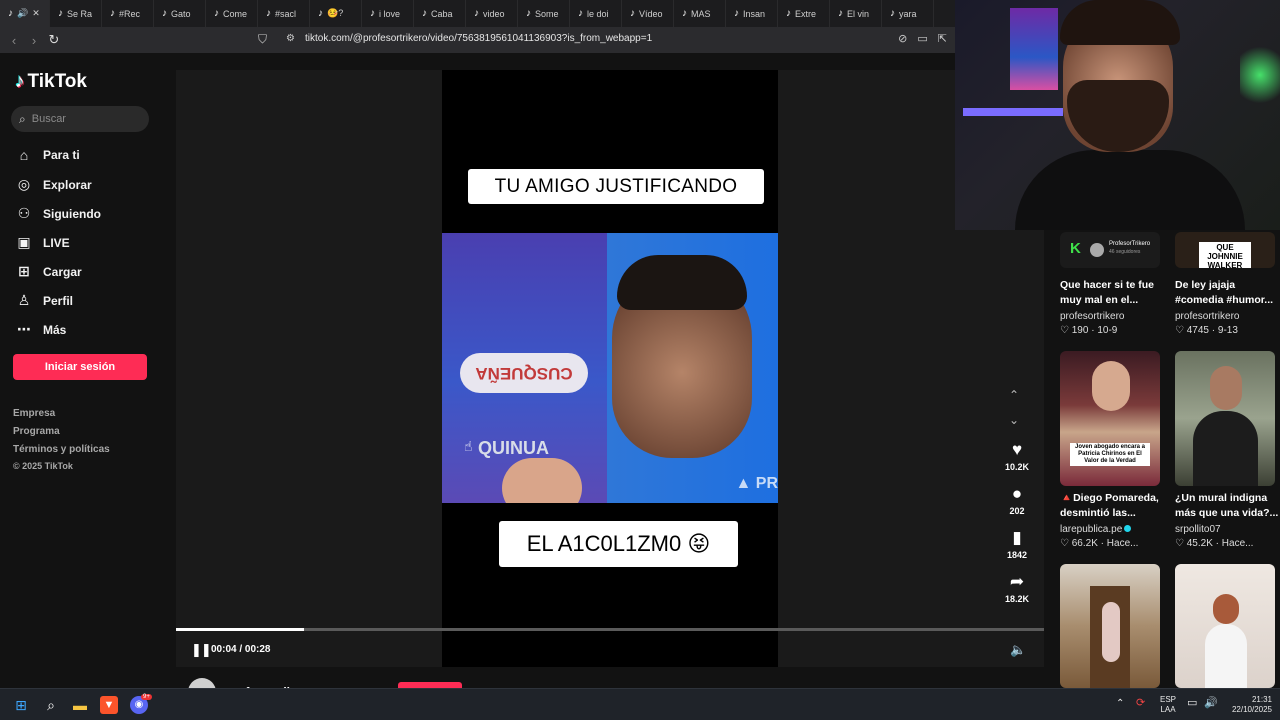  What do you see at coordinates (284, 13) in the screenshot?
I see `browser-tab: ♪ #sacl` at bounding box center [284, 13].